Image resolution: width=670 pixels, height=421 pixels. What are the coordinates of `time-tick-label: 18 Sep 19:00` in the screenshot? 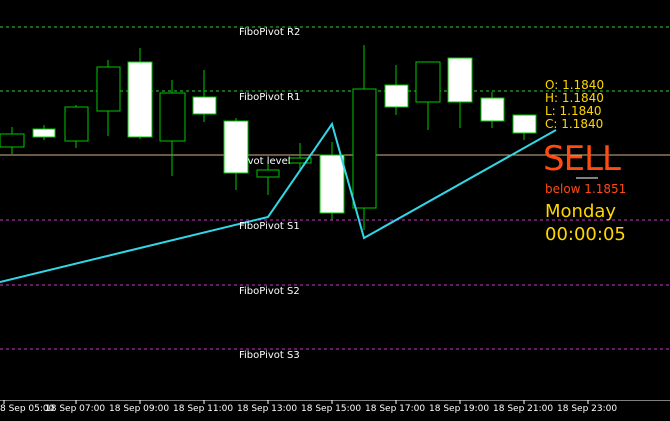 It's located at (459, 409).